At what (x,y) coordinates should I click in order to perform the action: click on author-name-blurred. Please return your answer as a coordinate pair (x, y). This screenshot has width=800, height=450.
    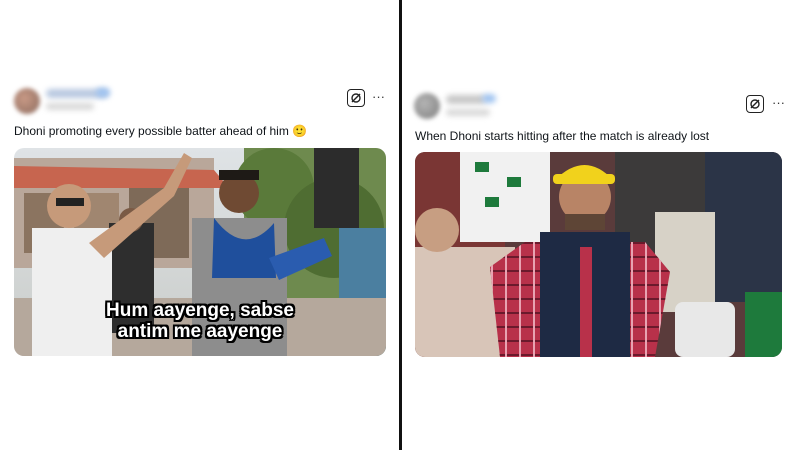
    Looking at the image, I should click on (466, 99).